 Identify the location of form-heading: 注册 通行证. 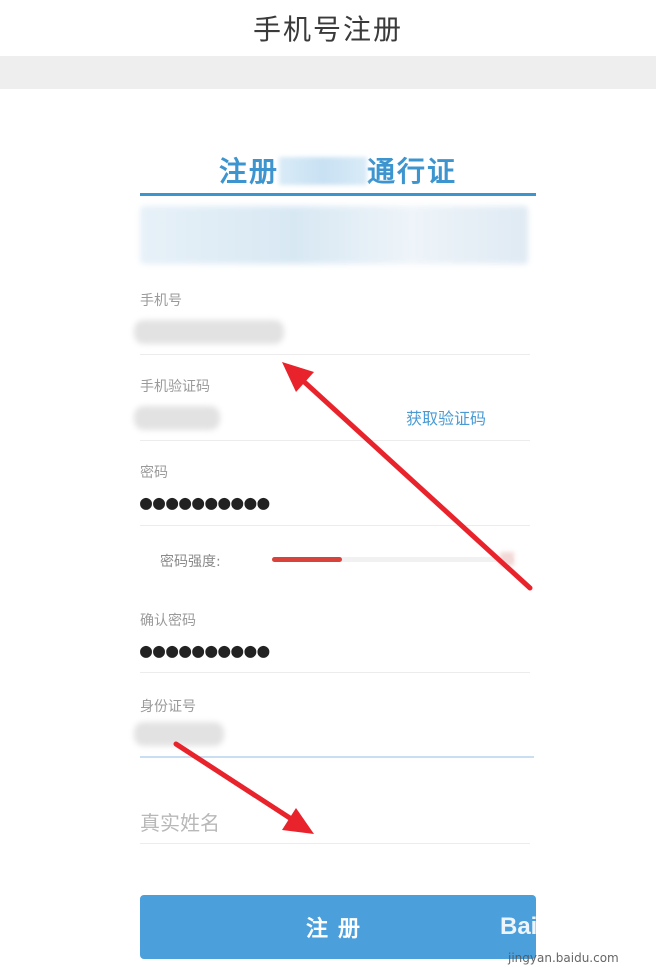
(338, 170).